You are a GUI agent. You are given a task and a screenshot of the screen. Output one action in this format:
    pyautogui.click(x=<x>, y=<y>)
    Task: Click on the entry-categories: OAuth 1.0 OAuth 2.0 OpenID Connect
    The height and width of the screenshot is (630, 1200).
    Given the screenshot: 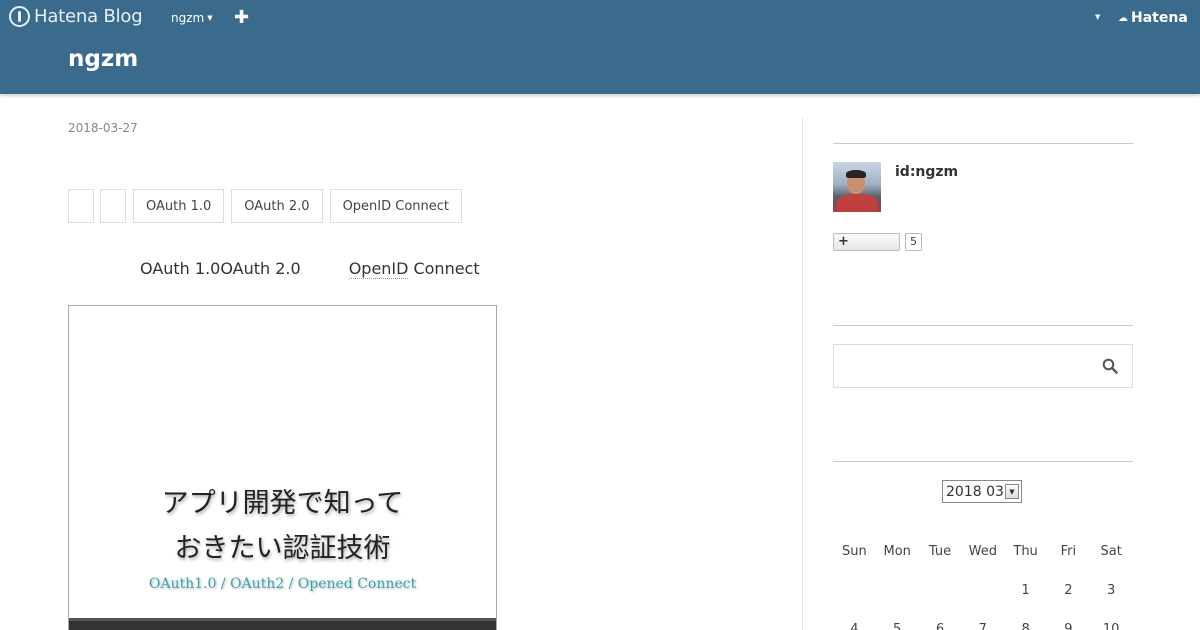 What is the action you would take?
    pyautogui.click(x=265, y=206)
    